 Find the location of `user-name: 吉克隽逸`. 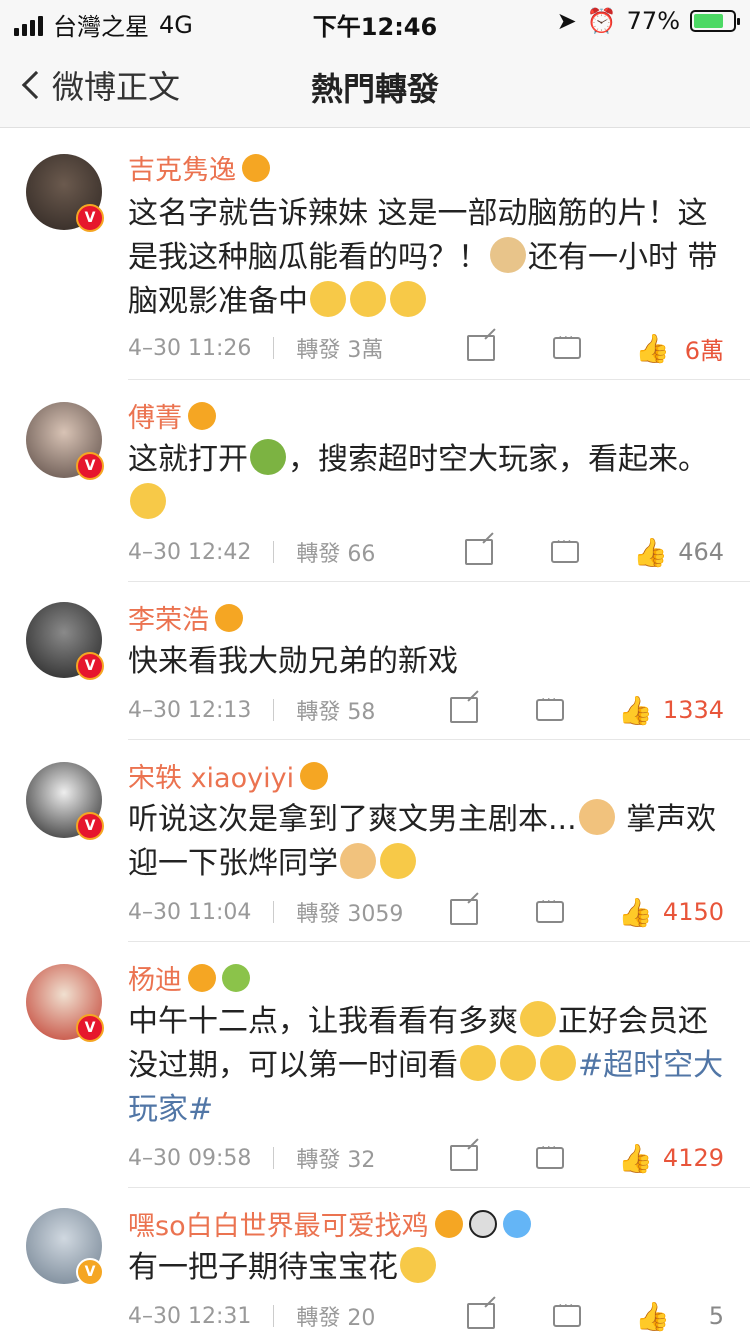

user-name: 吉克隽逸 is located at coordinates (182, 167).